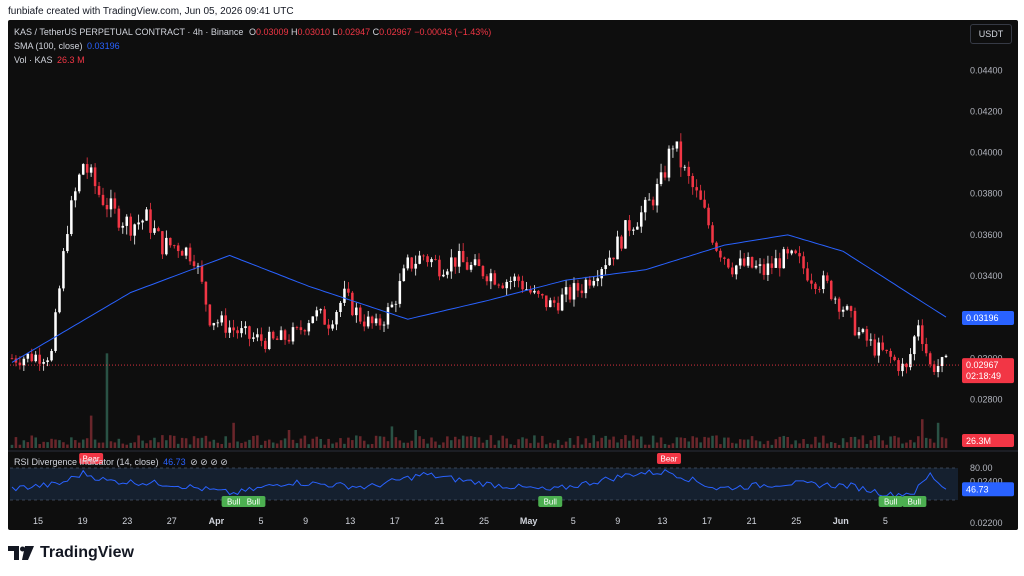 The width and height of the screenshot is (1024, 576). What do you see at coordinates (529, 521) in the screenshot?
I see `time-tick: May` at bounding box center [529, 521].